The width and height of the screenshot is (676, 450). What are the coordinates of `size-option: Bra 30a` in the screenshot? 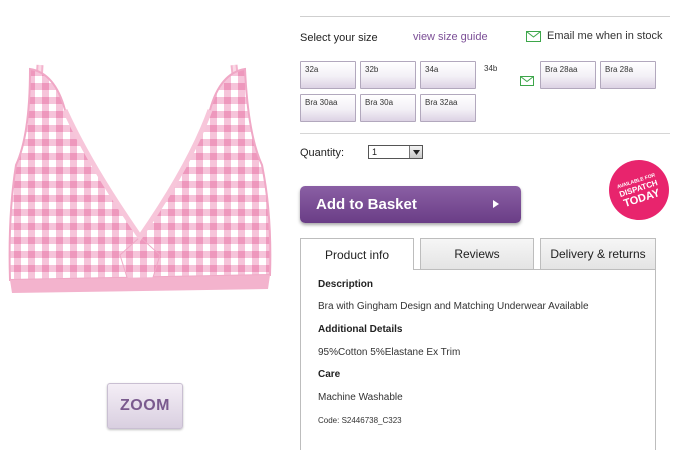 It's located at (388, 108).